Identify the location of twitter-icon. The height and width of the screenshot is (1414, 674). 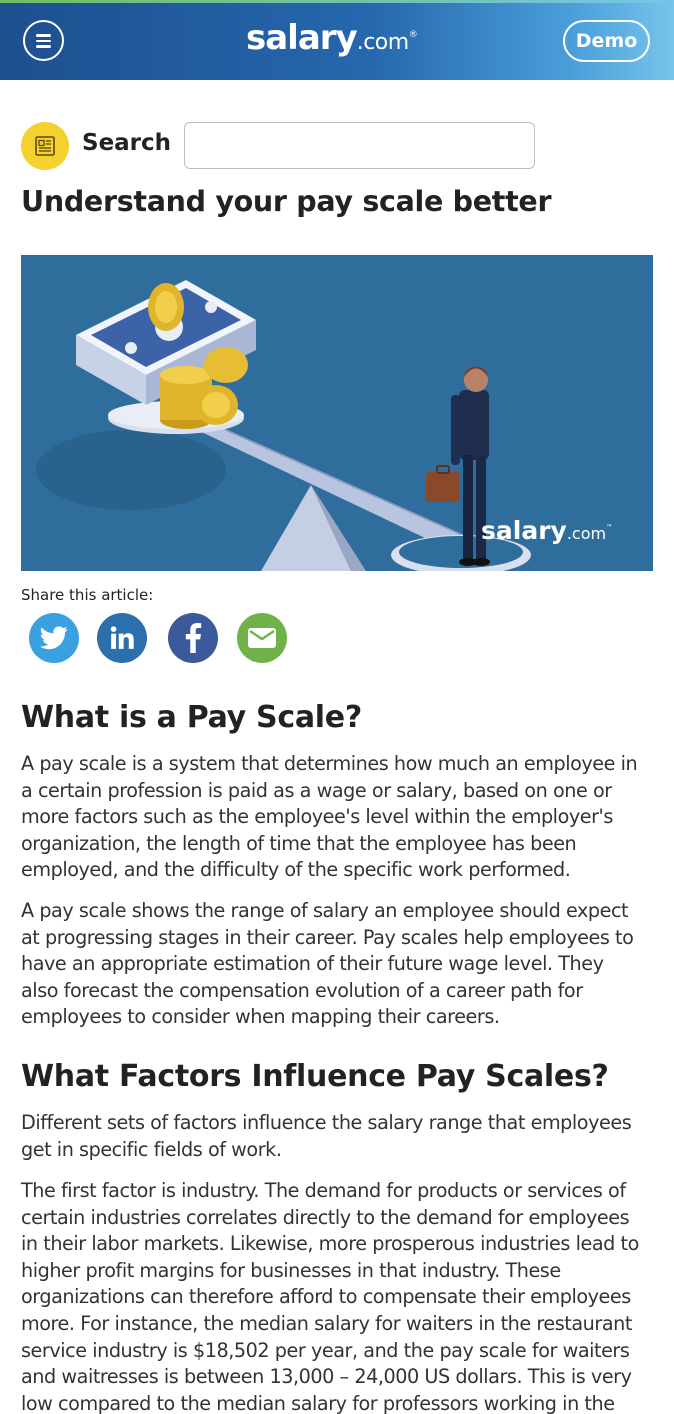
(54, 638).